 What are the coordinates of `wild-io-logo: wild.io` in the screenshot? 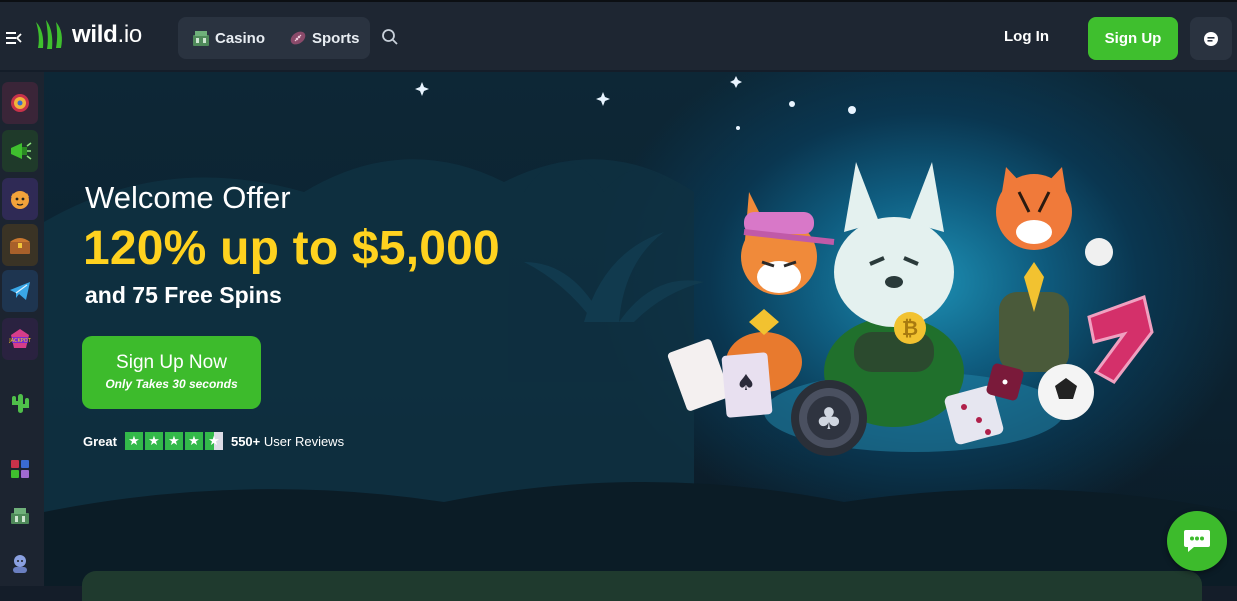 It's located at (88, 35).